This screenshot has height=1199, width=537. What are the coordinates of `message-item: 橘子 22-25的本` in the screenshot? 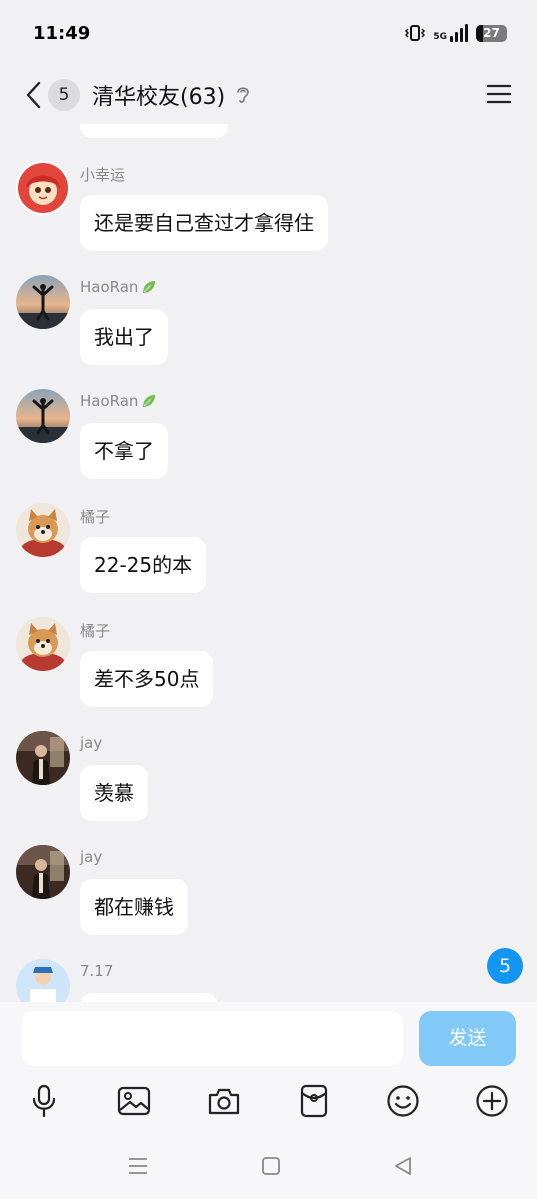 It's located at (266, 558).